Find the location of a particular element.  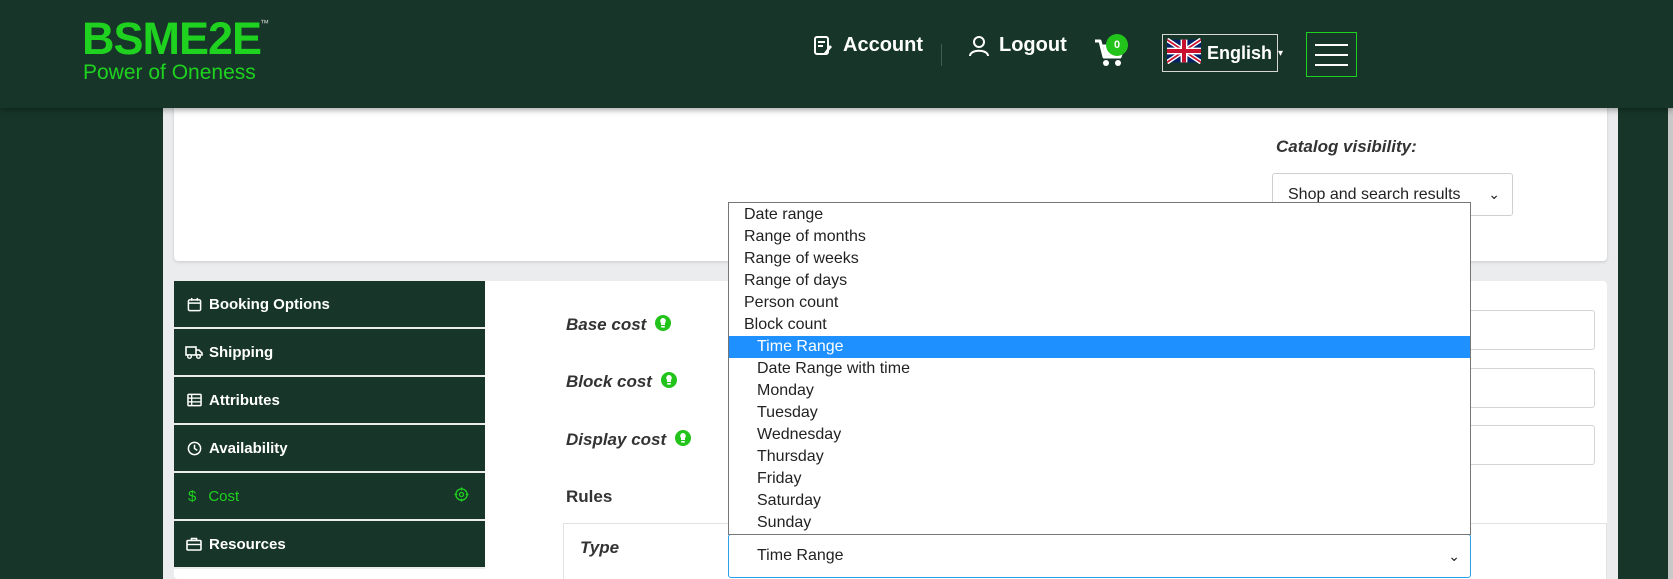

rule-type-select: Time Range ⌄ is located at coordinates (1099, 556).